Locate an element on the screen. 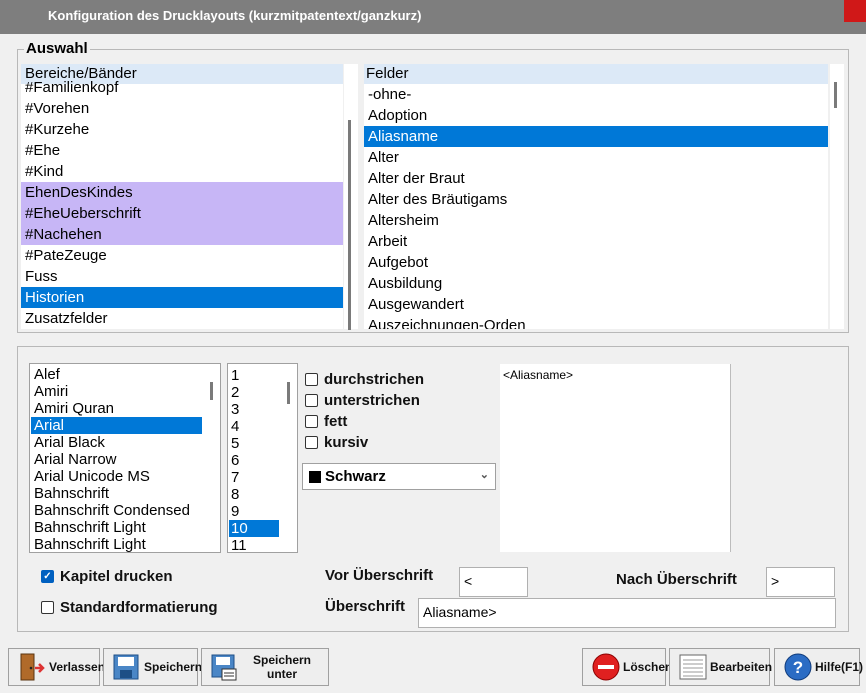 The width and height of the screenshot is (866, 693). speichern-unter-button: Speichern unter is located at coordinates (265, 667).